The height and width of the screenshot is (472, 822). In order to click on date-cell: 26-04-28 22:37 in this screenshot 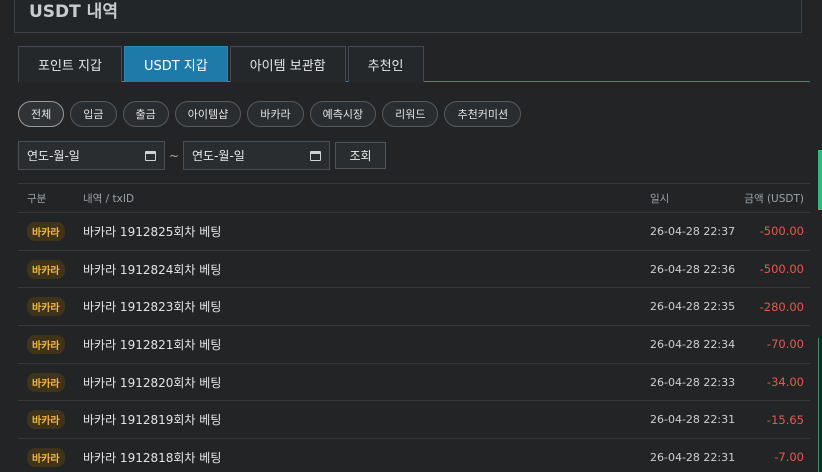, I will do `click(693, 231)`.